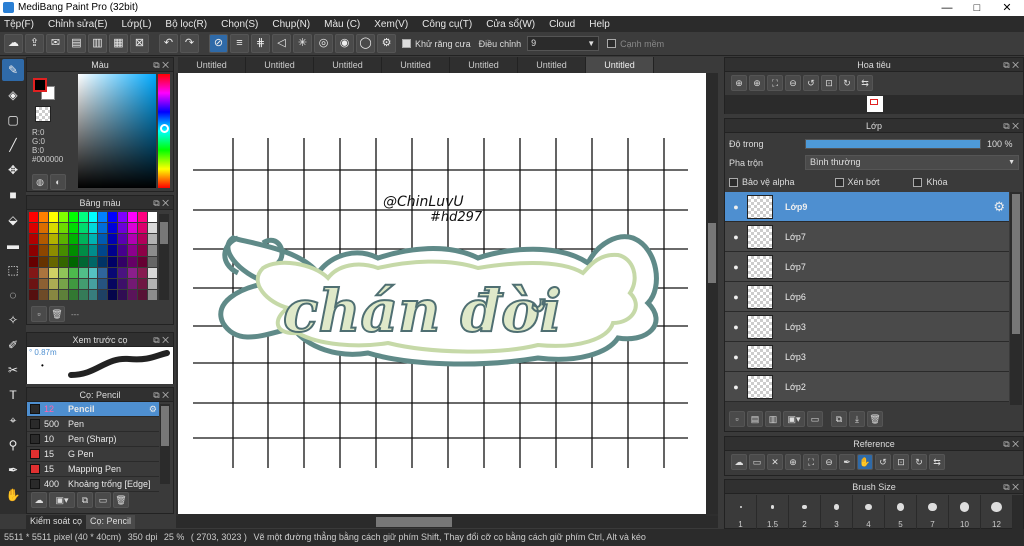  Describe the element at coordinates (13, 395) in the screenshot. I see `text-tool-icon: T` at that location.